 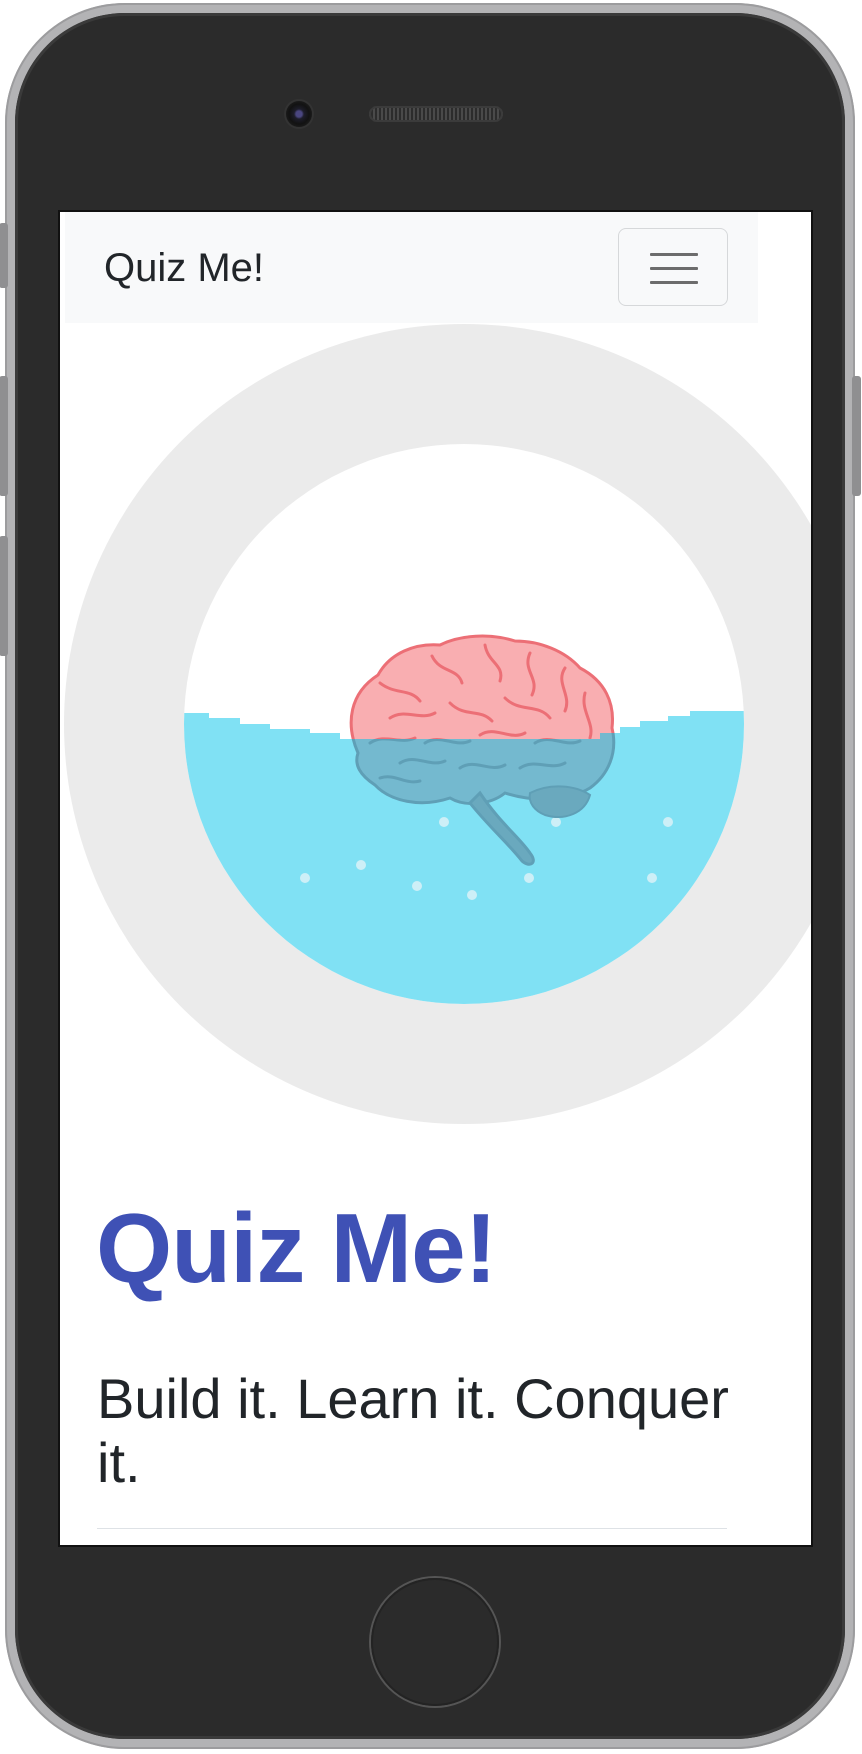 I want to click on speaker-grille, so click(x=436, y=114).